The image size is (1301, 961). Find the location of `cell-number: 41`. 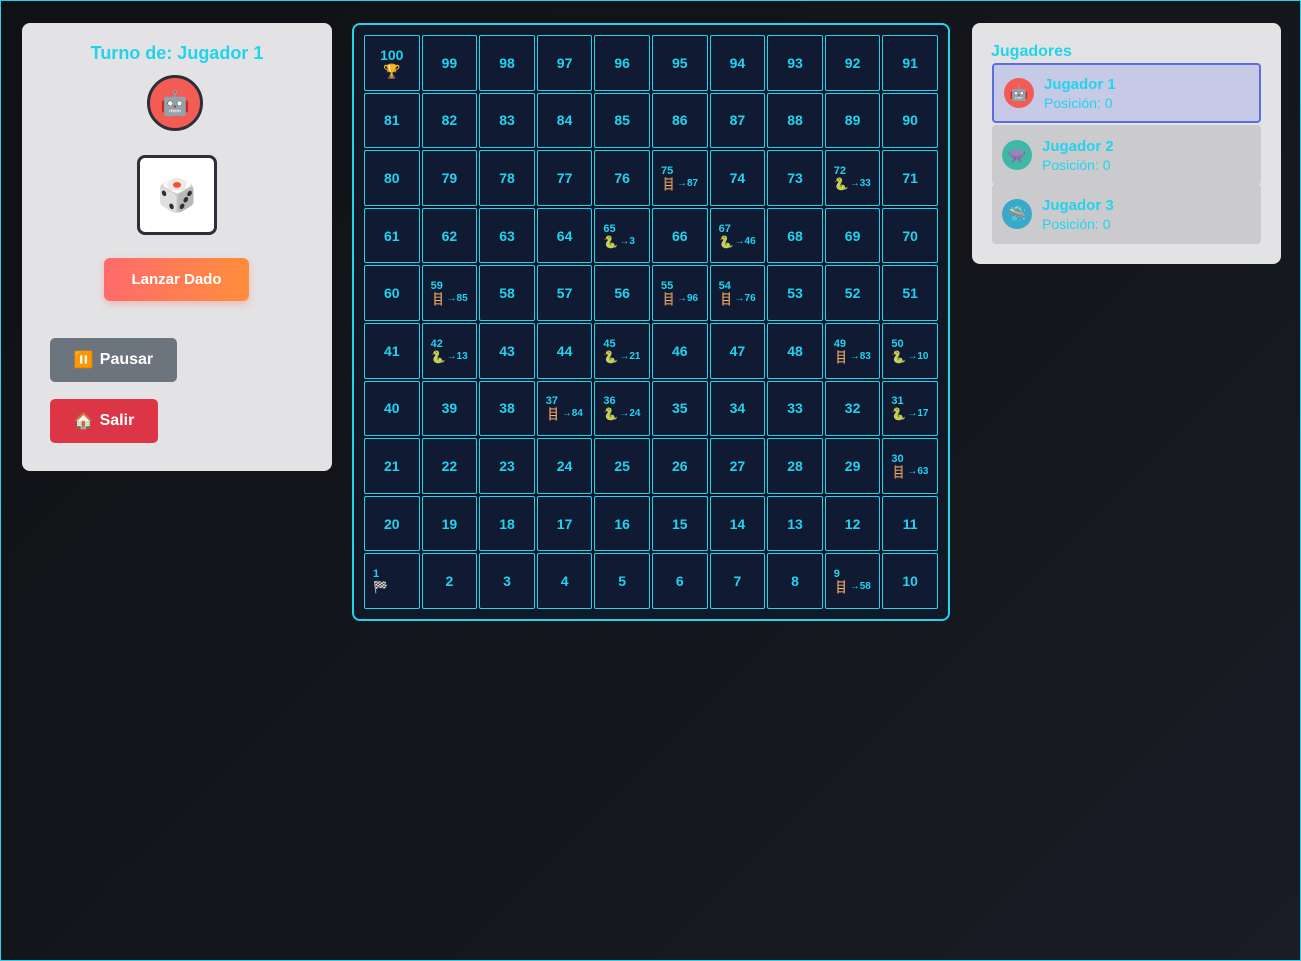

cell-number: 41 is located at coordinates (392, 350).